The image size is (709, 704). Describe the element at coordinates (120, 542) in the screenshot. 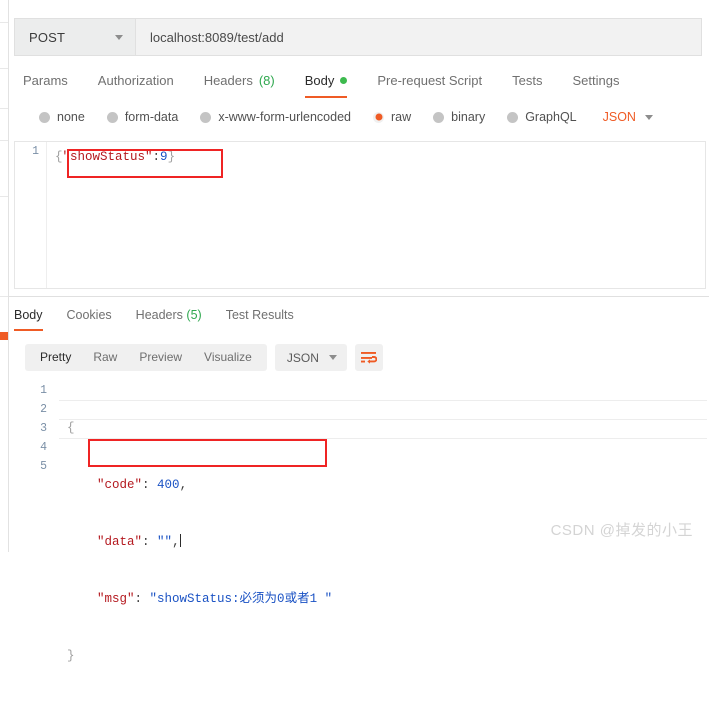

I see `code-key: "data"` at that location.